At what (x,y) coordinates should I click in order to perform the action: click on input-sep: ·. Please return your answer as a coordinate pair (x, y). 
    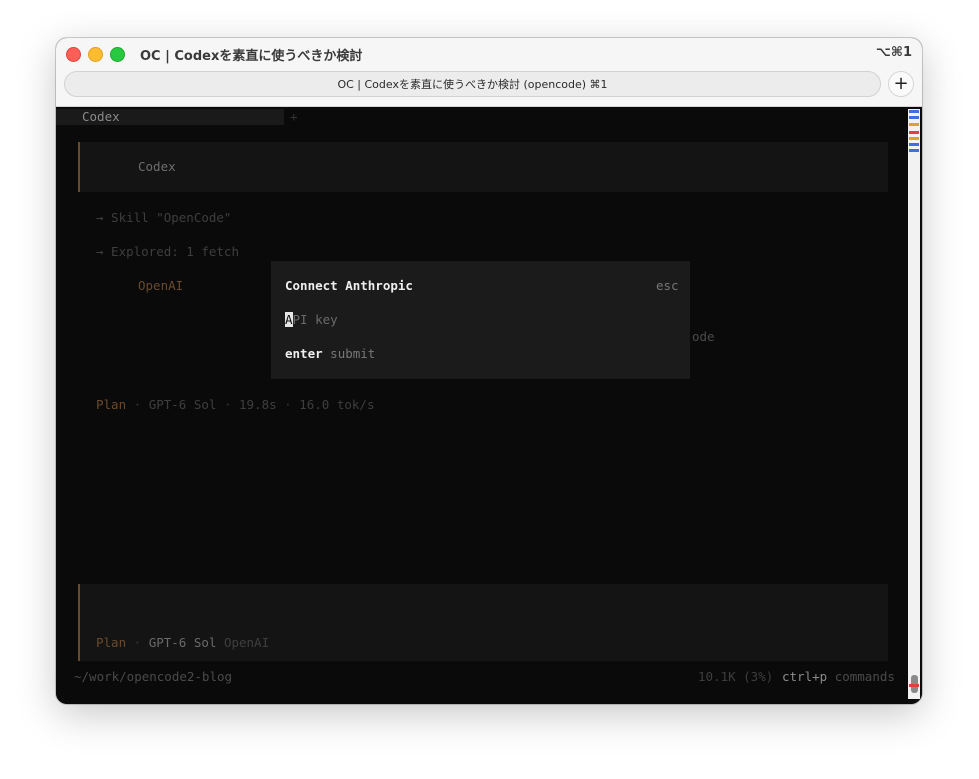
    Looking at the image, I should click on (137, 642).